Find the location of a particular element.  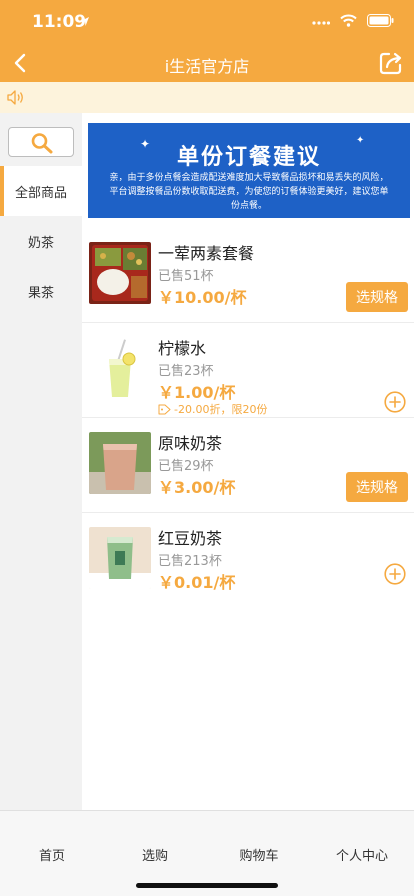

category-milk-tea: 奶茶 is located at coordinates (41, 241).